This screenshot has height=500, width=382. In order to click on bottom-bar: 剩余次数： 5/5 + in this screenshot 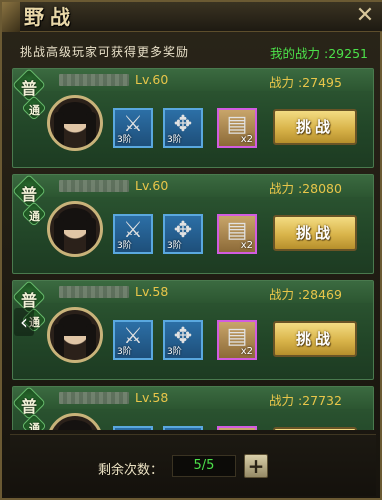, I will do `click(193, 465)`.